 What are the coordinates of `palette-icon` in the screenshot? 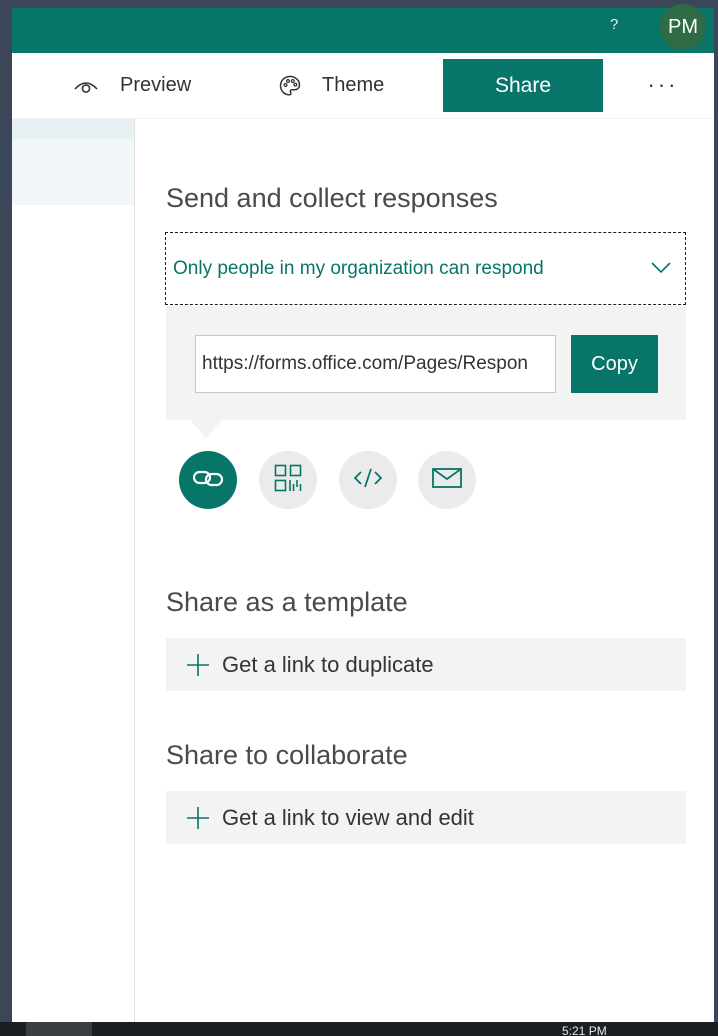 It's located at (290, 86).